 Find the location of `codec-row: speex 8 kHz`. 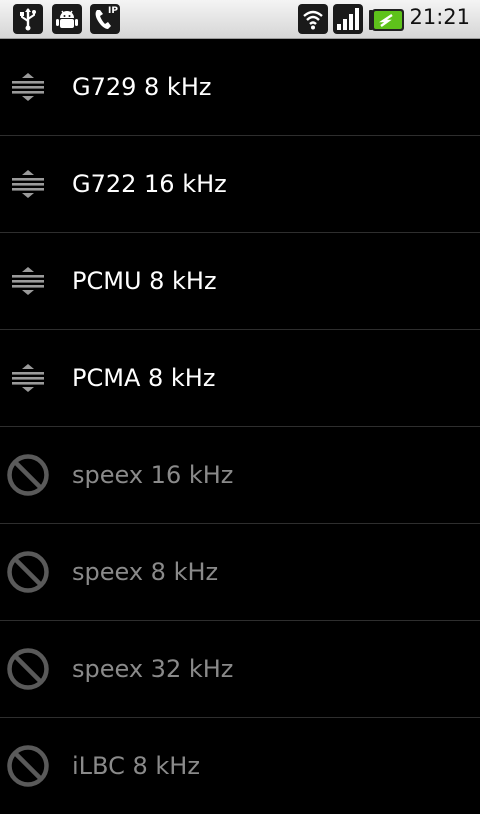

codec-row: speex 8 kHz is located at coordinates (240, 572).